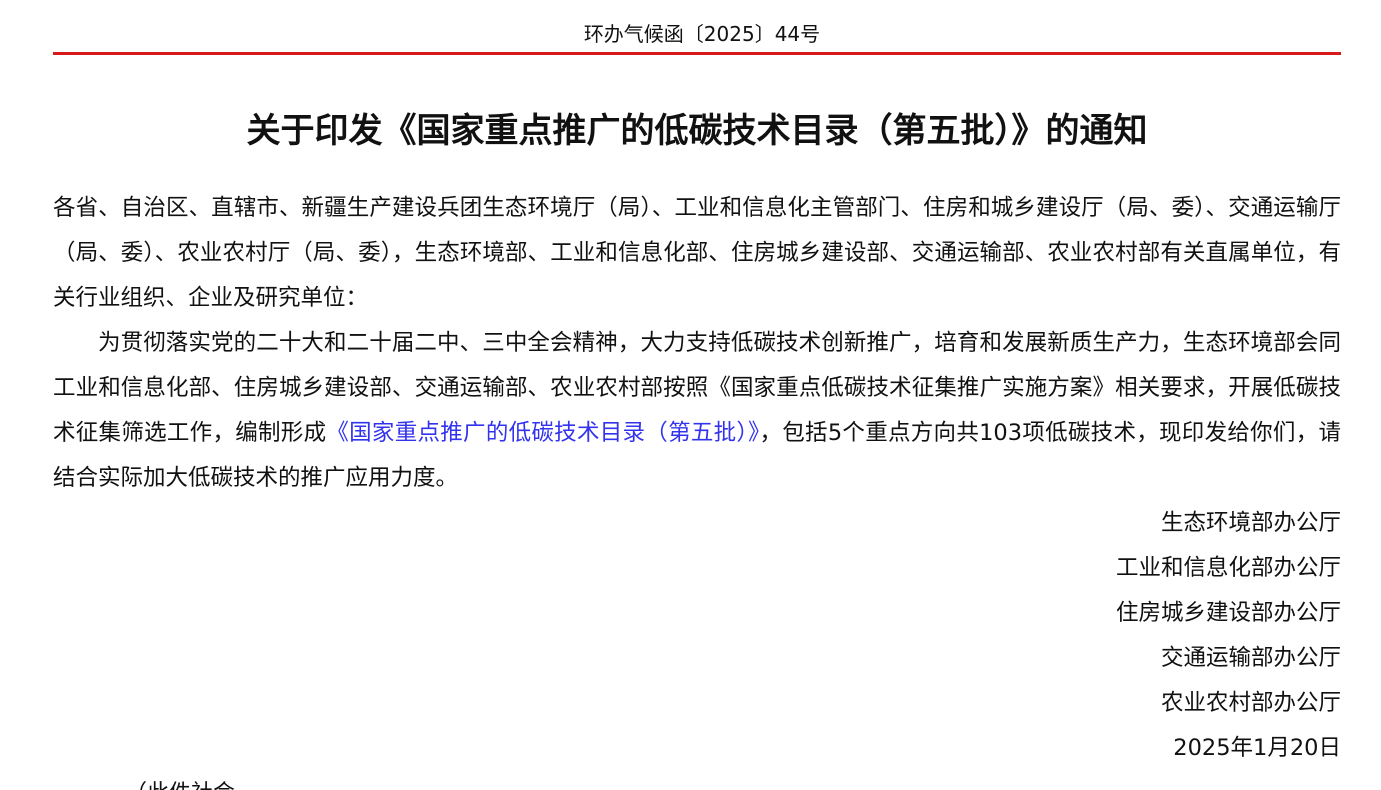  I want to click on signature-line: 工业和信息化部办公厅, so click(1228, 568).